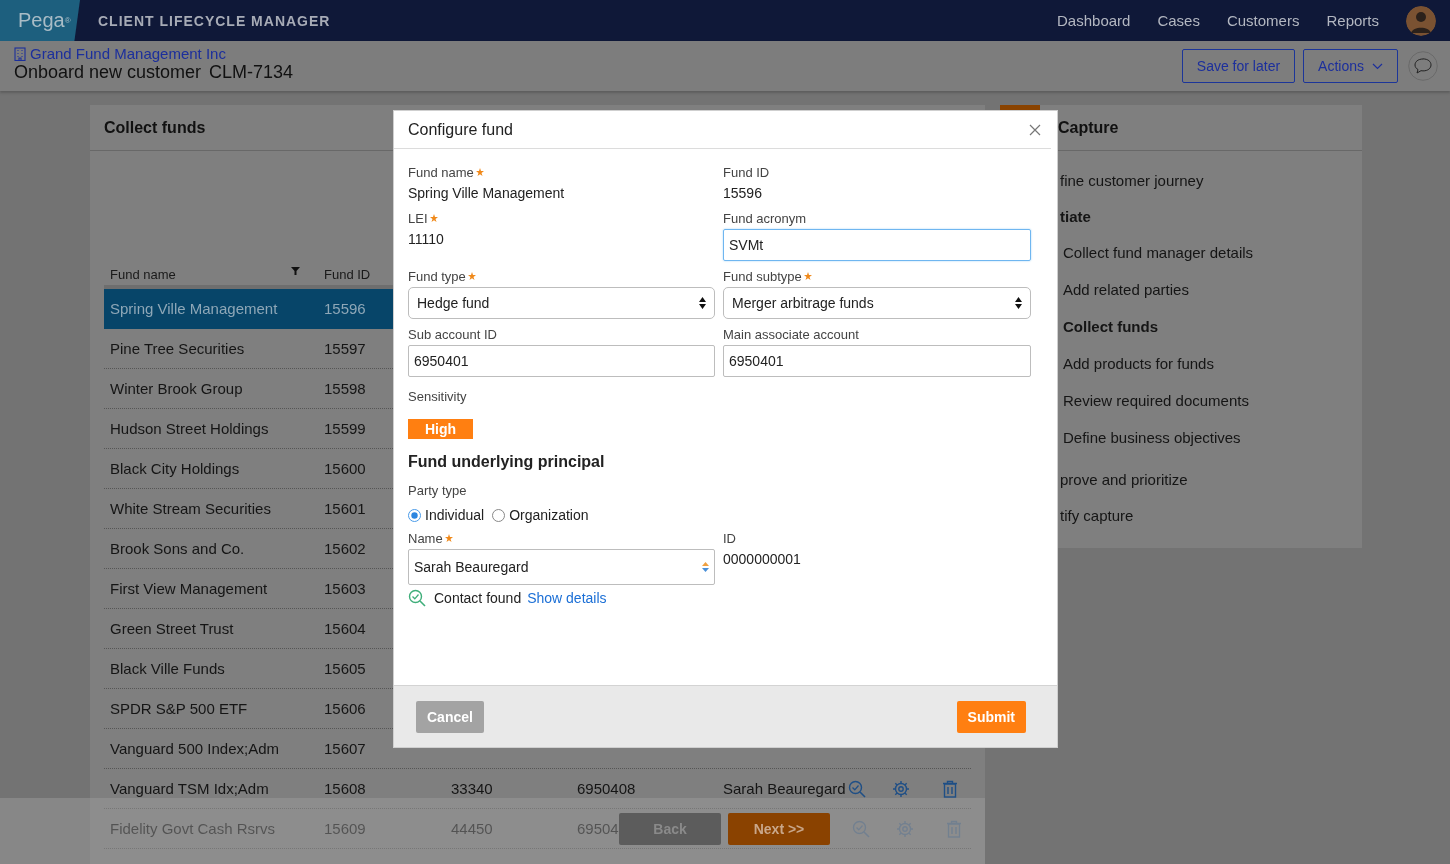  I want to click on select-field: Hedge fund, so click(561, 303).